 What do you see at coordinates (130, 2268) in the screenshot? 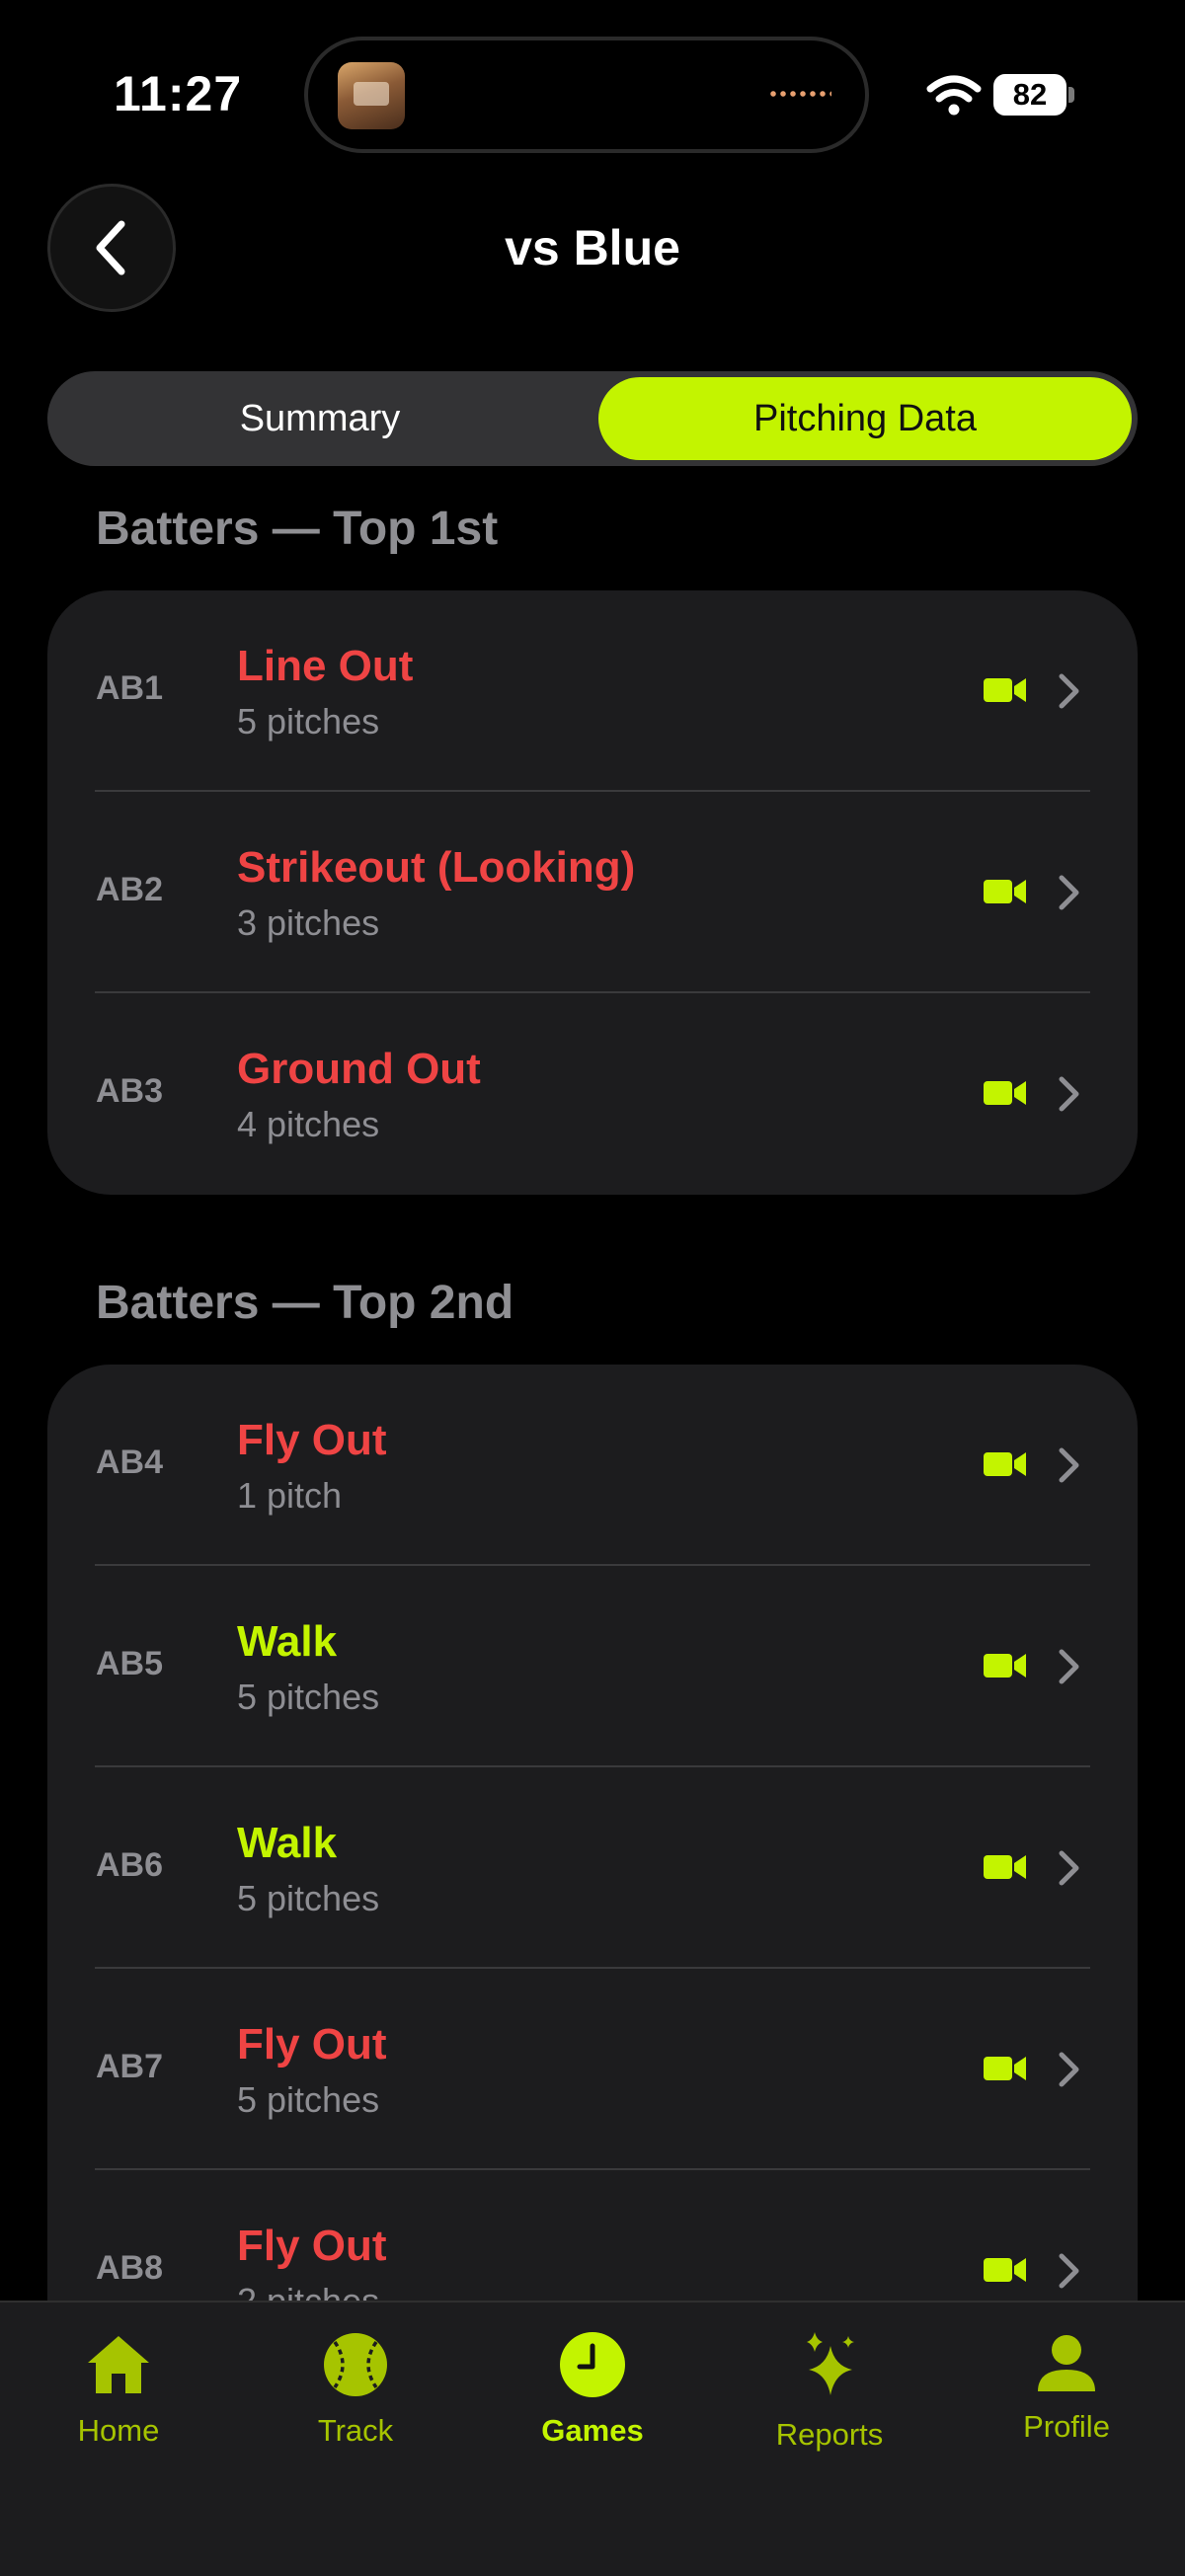
I see `at-bat-number: AB8` at bounding box center [130, 2268].